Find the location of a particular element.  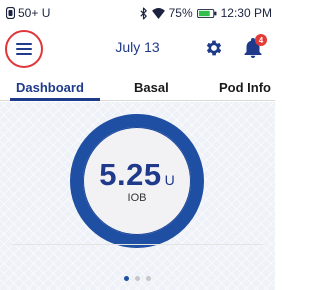

iob-display: 5.25 U IOB is located at coordinates (137, 181).